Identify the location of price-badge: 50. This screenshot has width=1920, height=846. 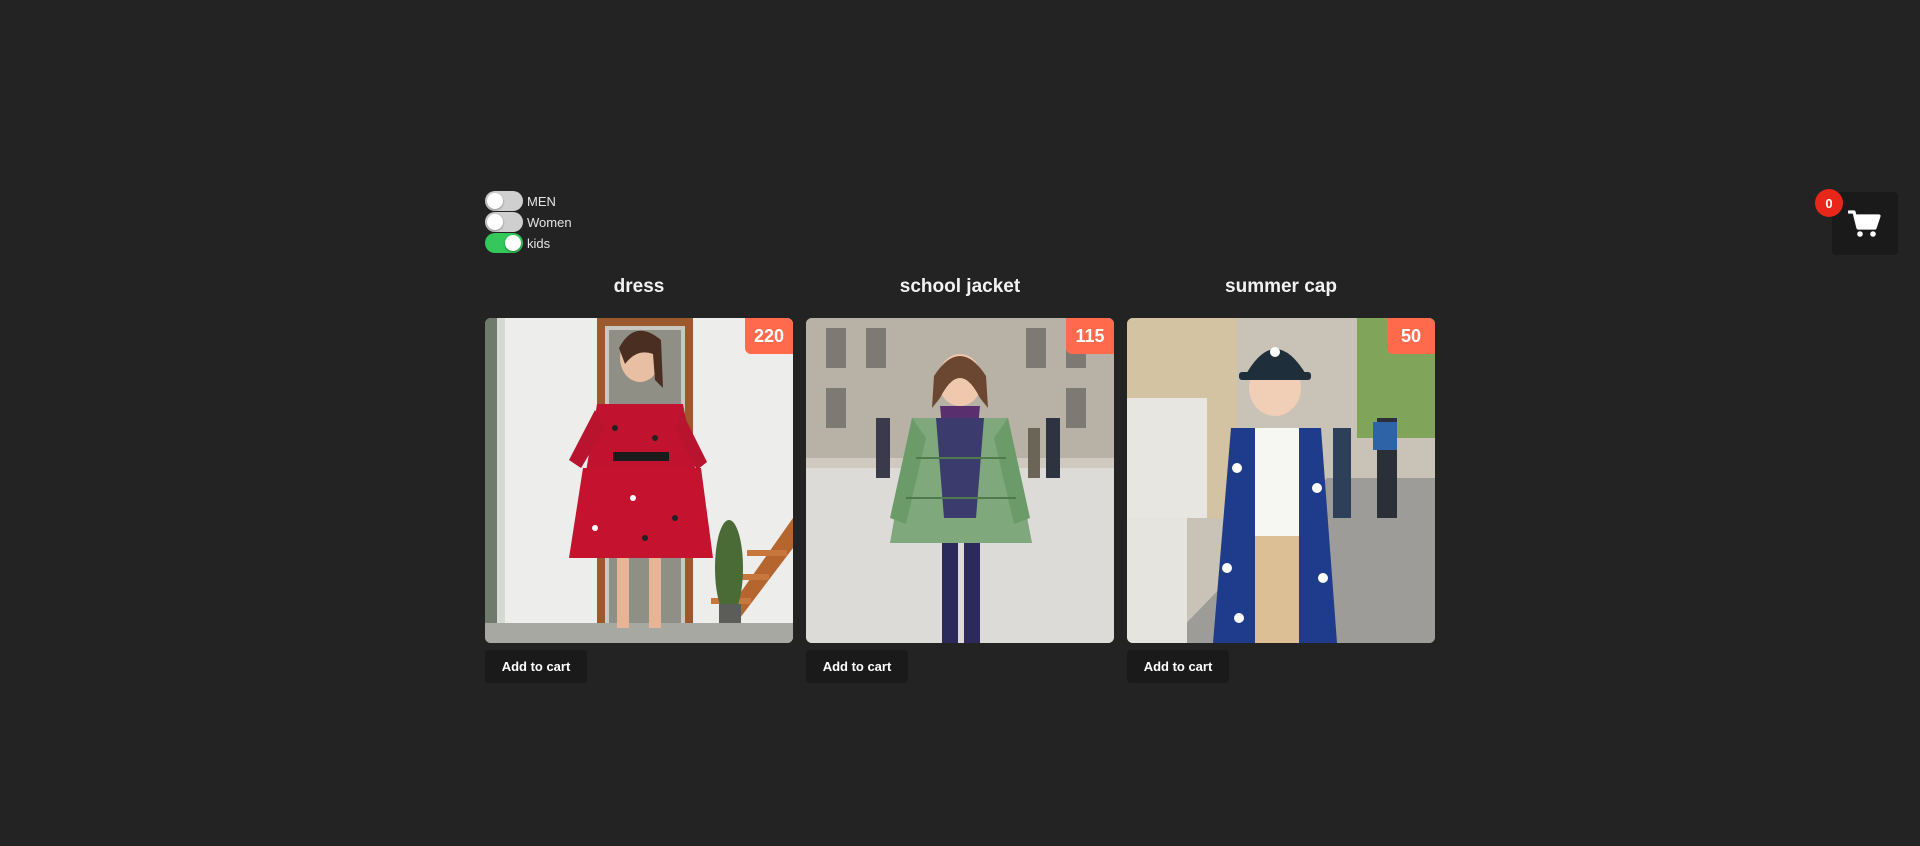
(1411, 336).